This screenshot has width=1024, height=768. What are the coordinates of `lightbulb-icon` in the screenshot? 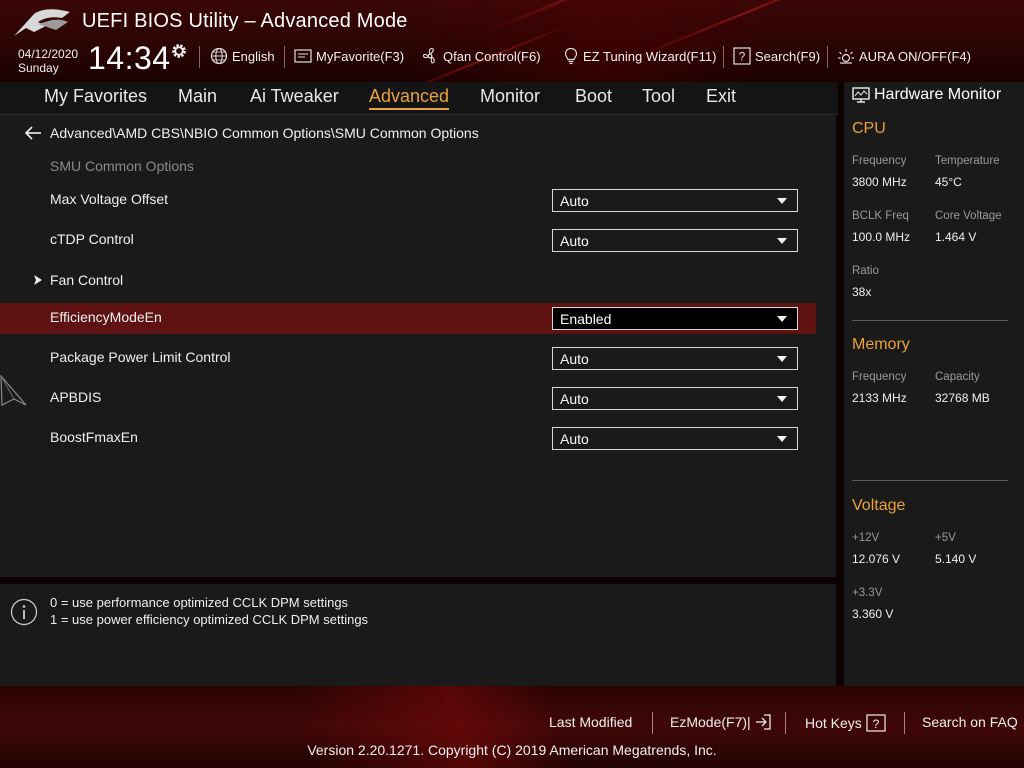 It's located at (571, 56).